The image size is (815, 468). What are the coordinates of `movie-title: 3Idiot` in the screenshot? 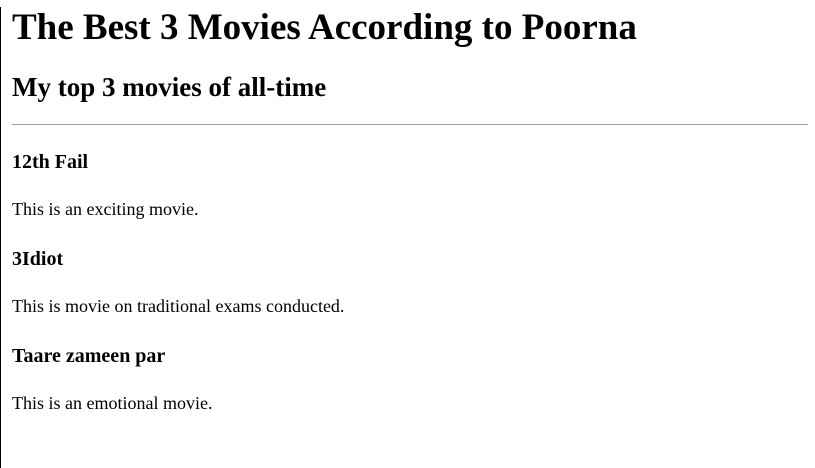 It's located at (38, 259).